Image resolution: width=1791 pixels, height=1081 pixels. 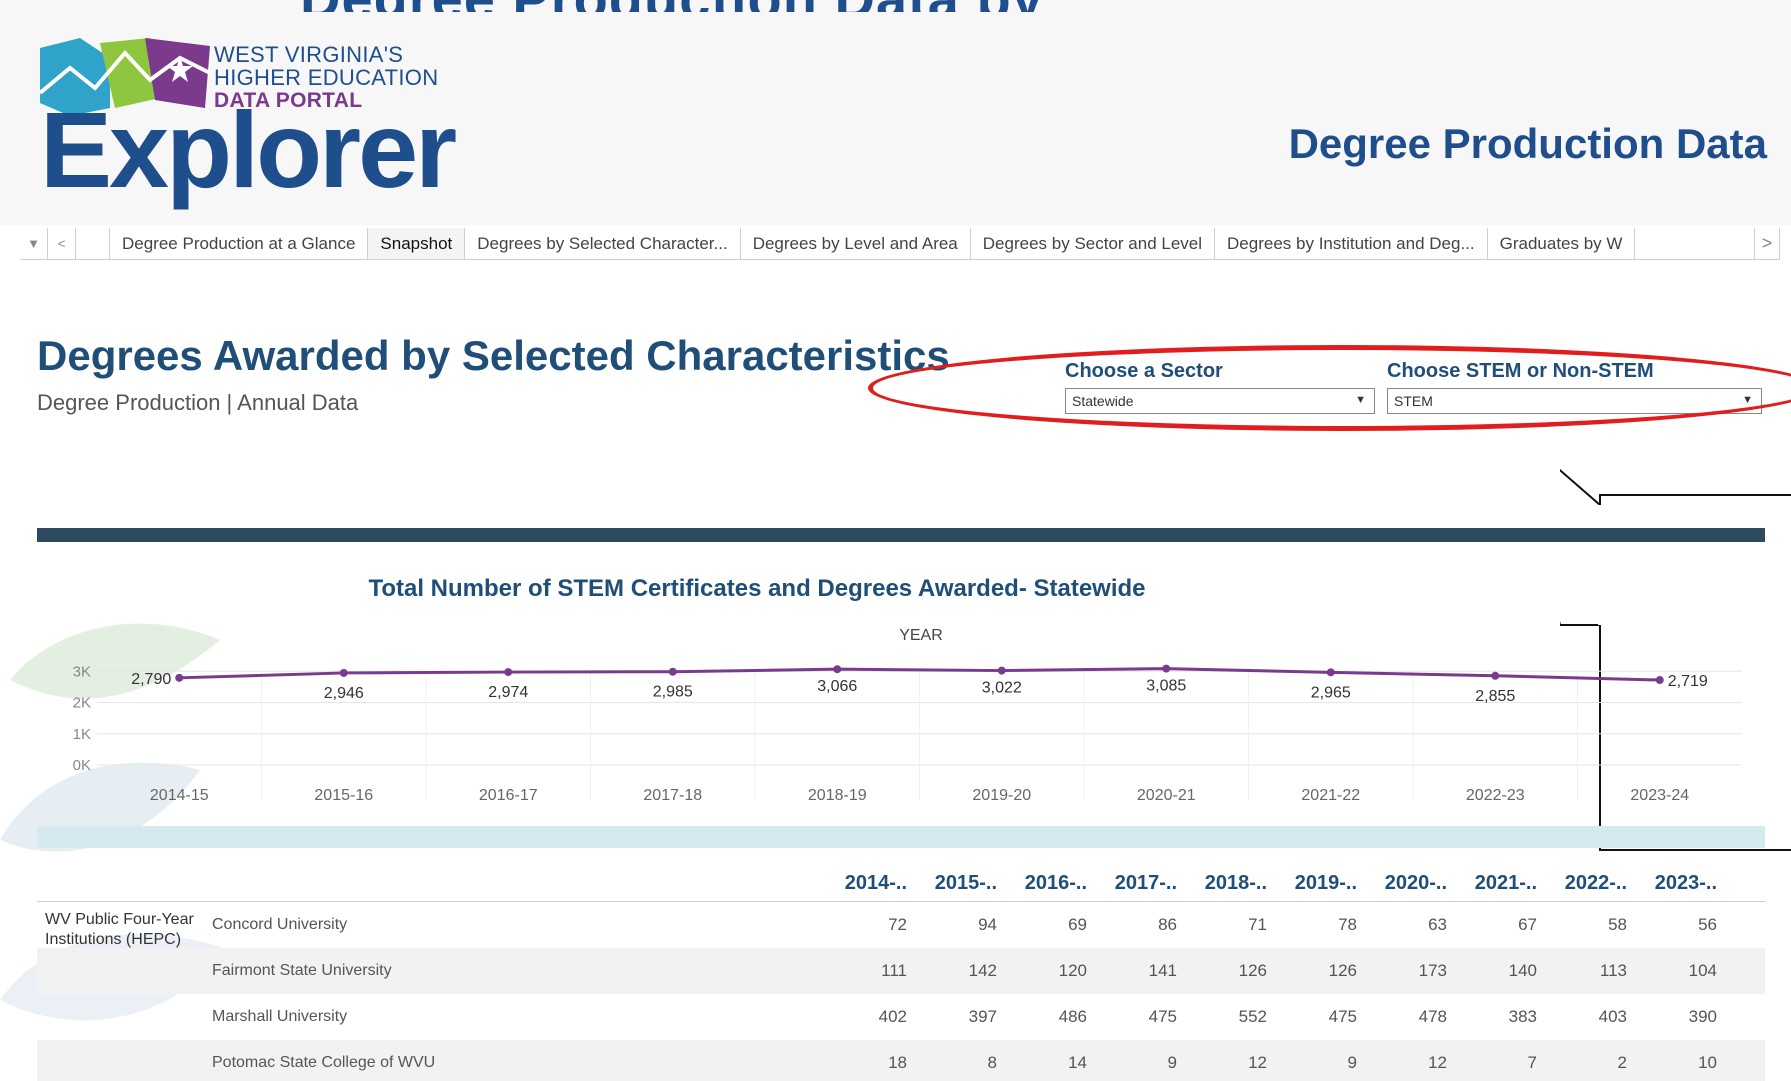 What do you see at coordinates (151, 679) in the screenshot?
I see `data-label: 2,790` at bounding box center [151, 679].